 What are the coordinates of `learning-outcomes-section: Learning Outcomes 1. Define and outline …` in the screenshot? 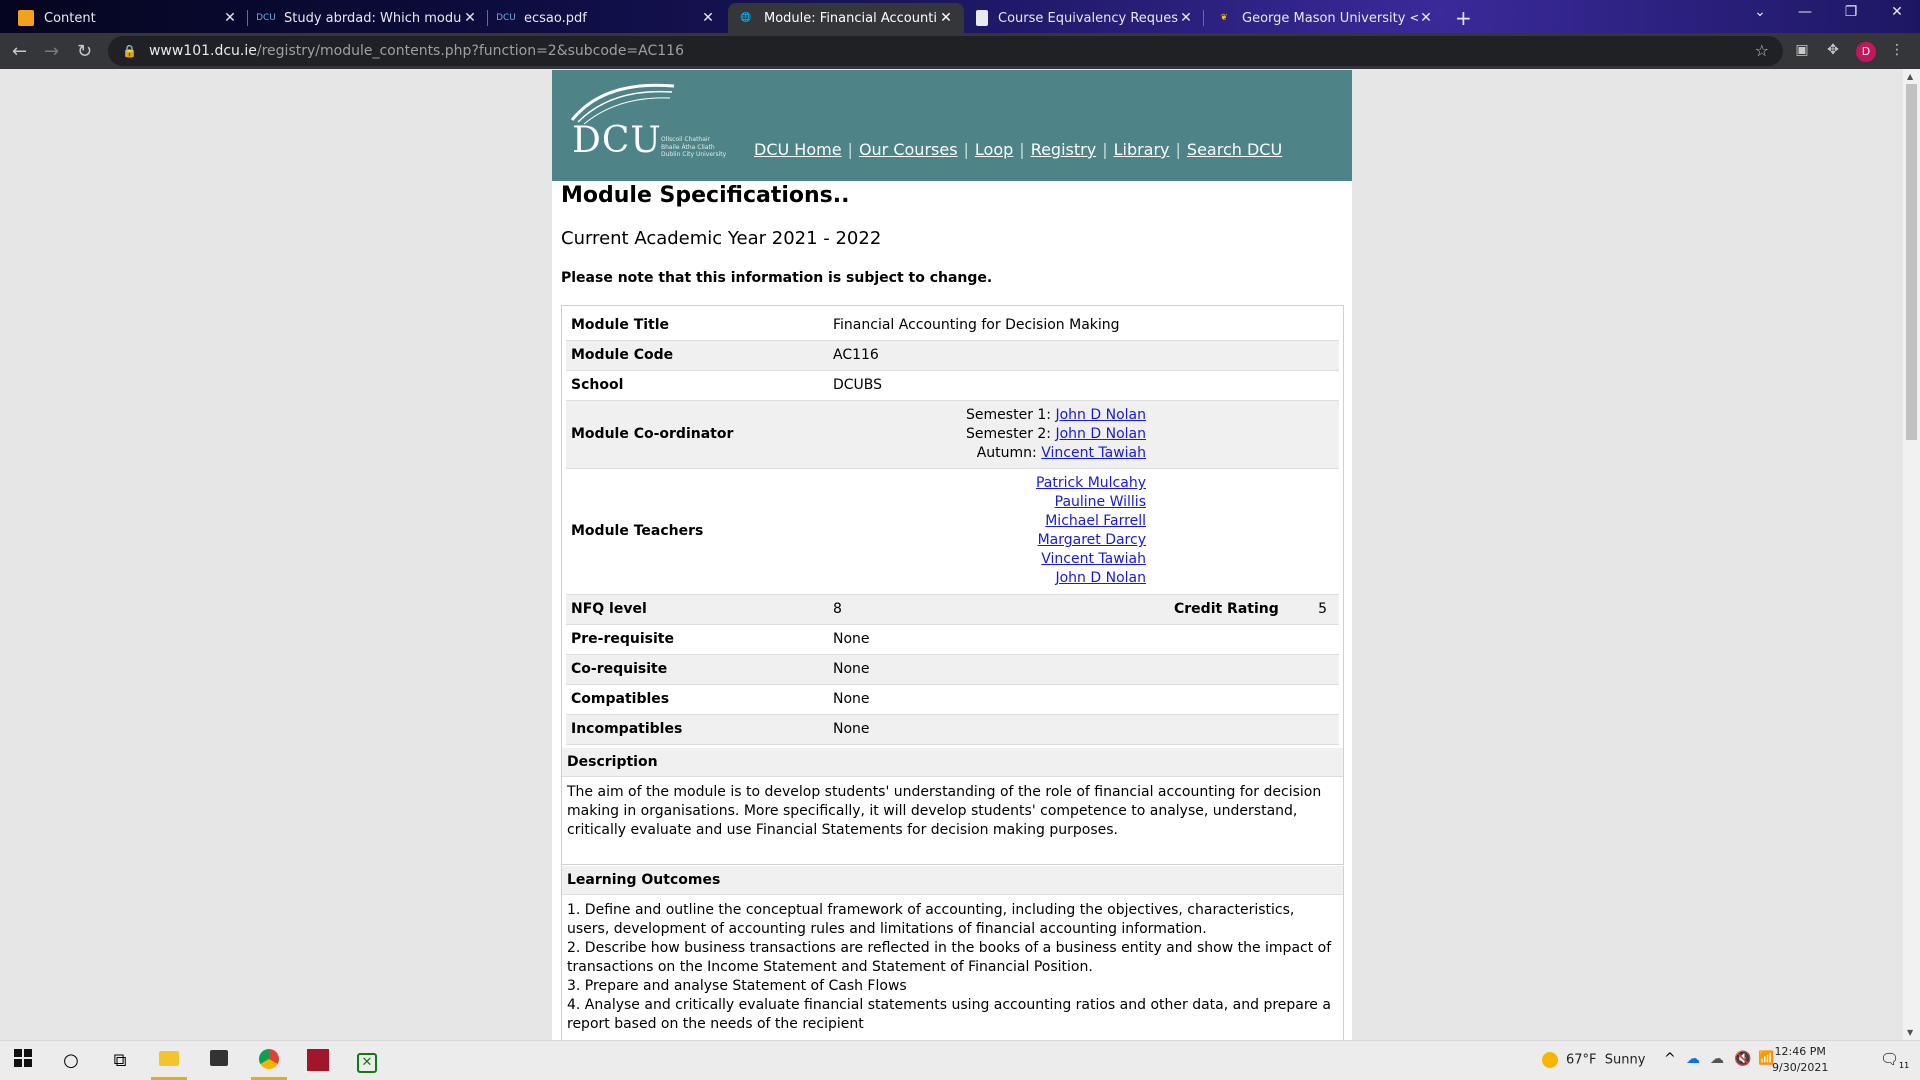 It's located at (952, 953).